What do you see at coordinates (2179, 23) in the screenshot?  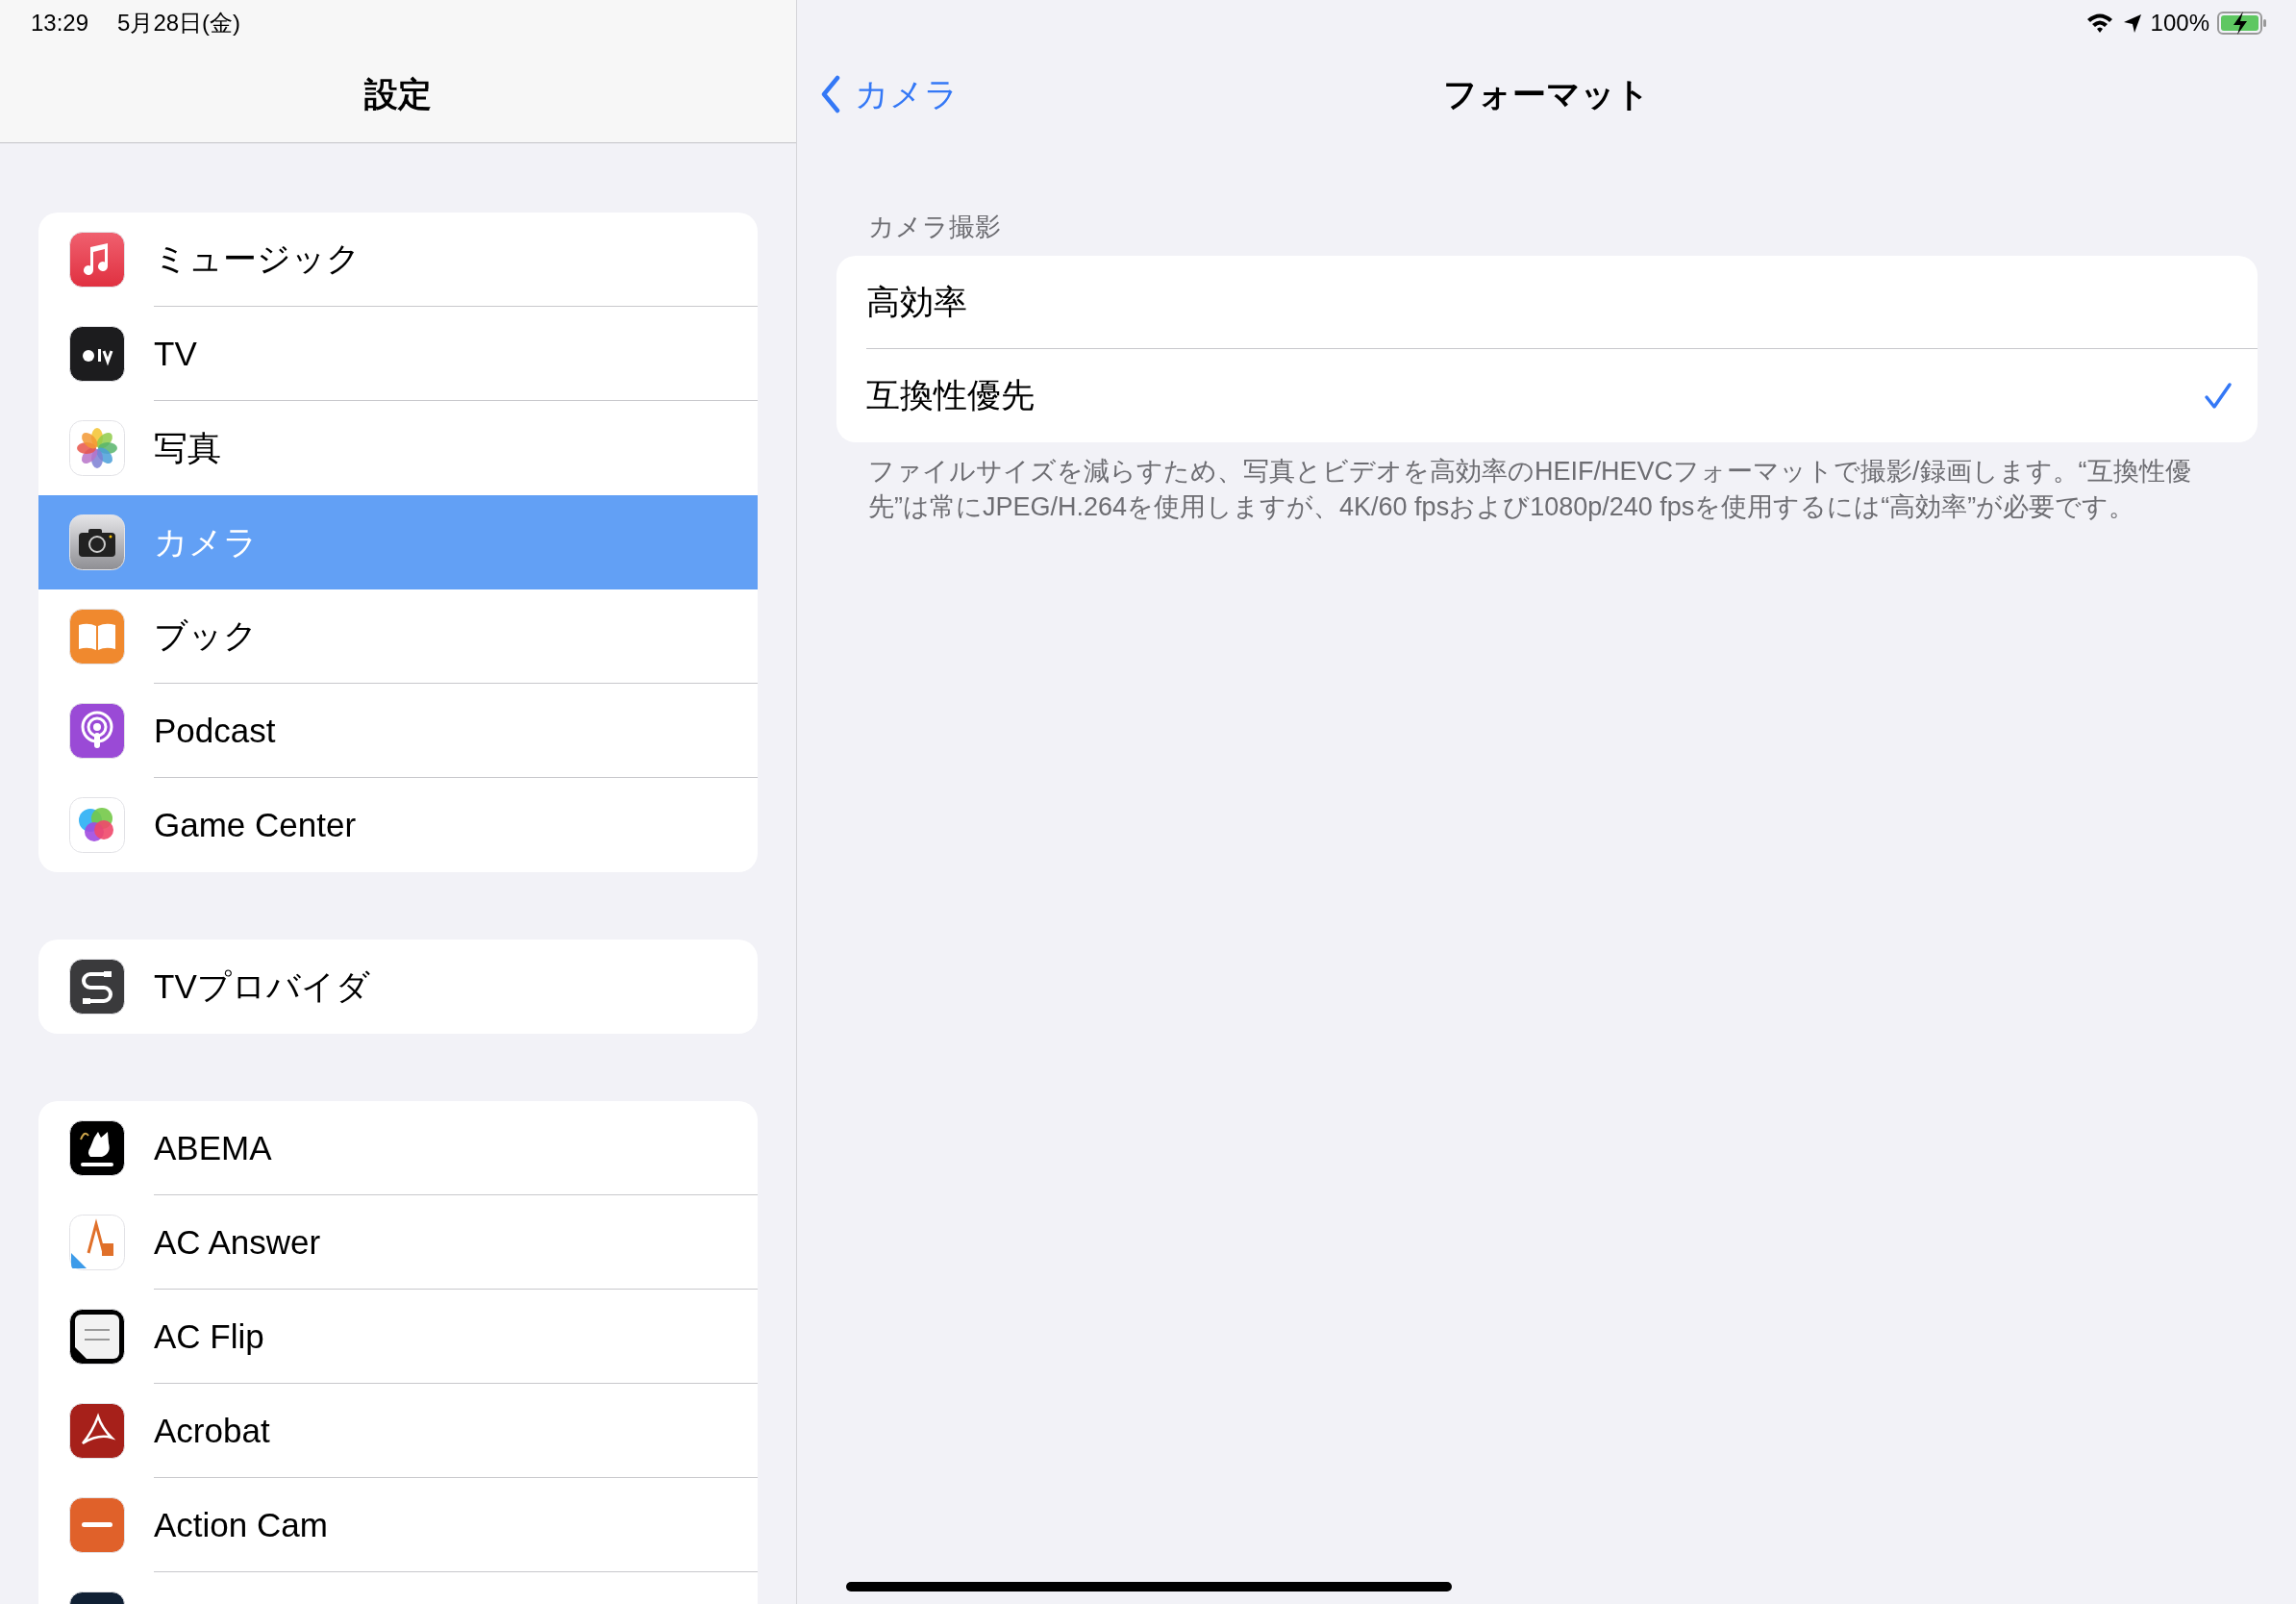 I see `battery-percentage: 100%` at bounding box center [2179, 23].